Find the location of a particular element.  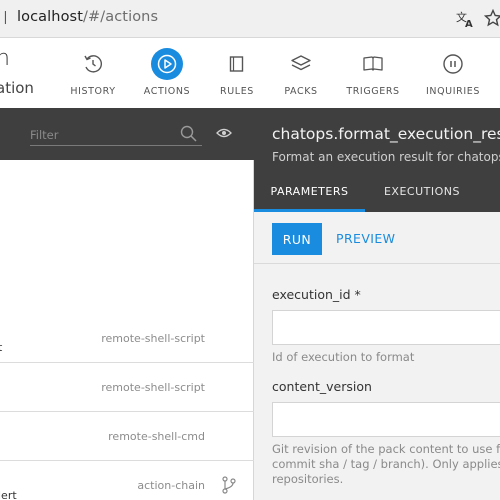

divider is located at coordinates (377, 263).